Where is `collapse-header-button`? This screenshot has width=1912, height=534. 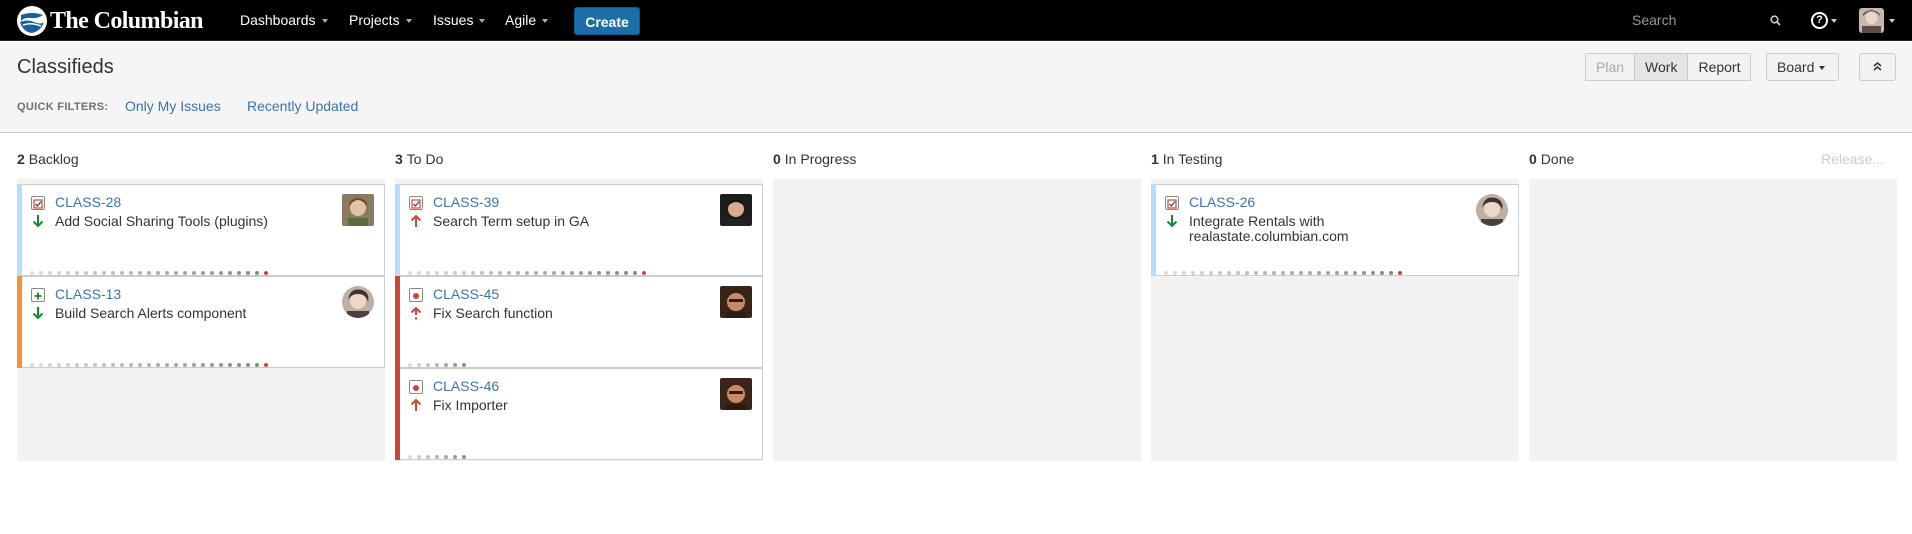
collapse-header-button is located at coordinates (1877, 67).